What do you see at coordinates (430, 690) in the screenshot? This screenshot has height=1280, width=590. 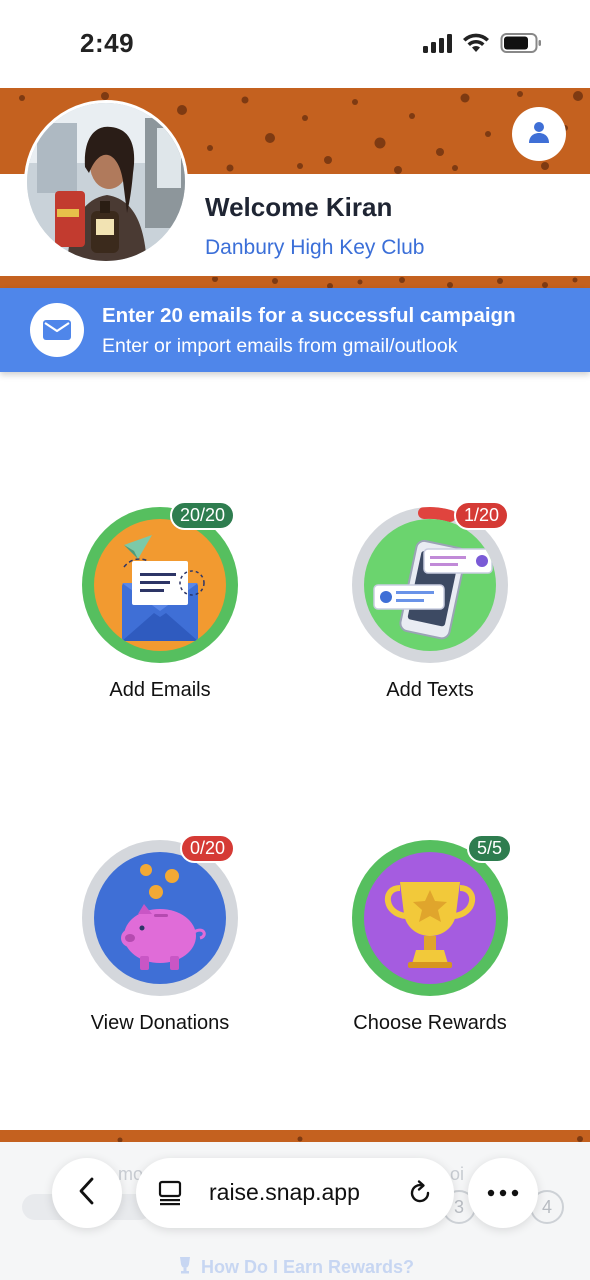 I see `tile-label: Add Texts` at bounding box center [430, 690].